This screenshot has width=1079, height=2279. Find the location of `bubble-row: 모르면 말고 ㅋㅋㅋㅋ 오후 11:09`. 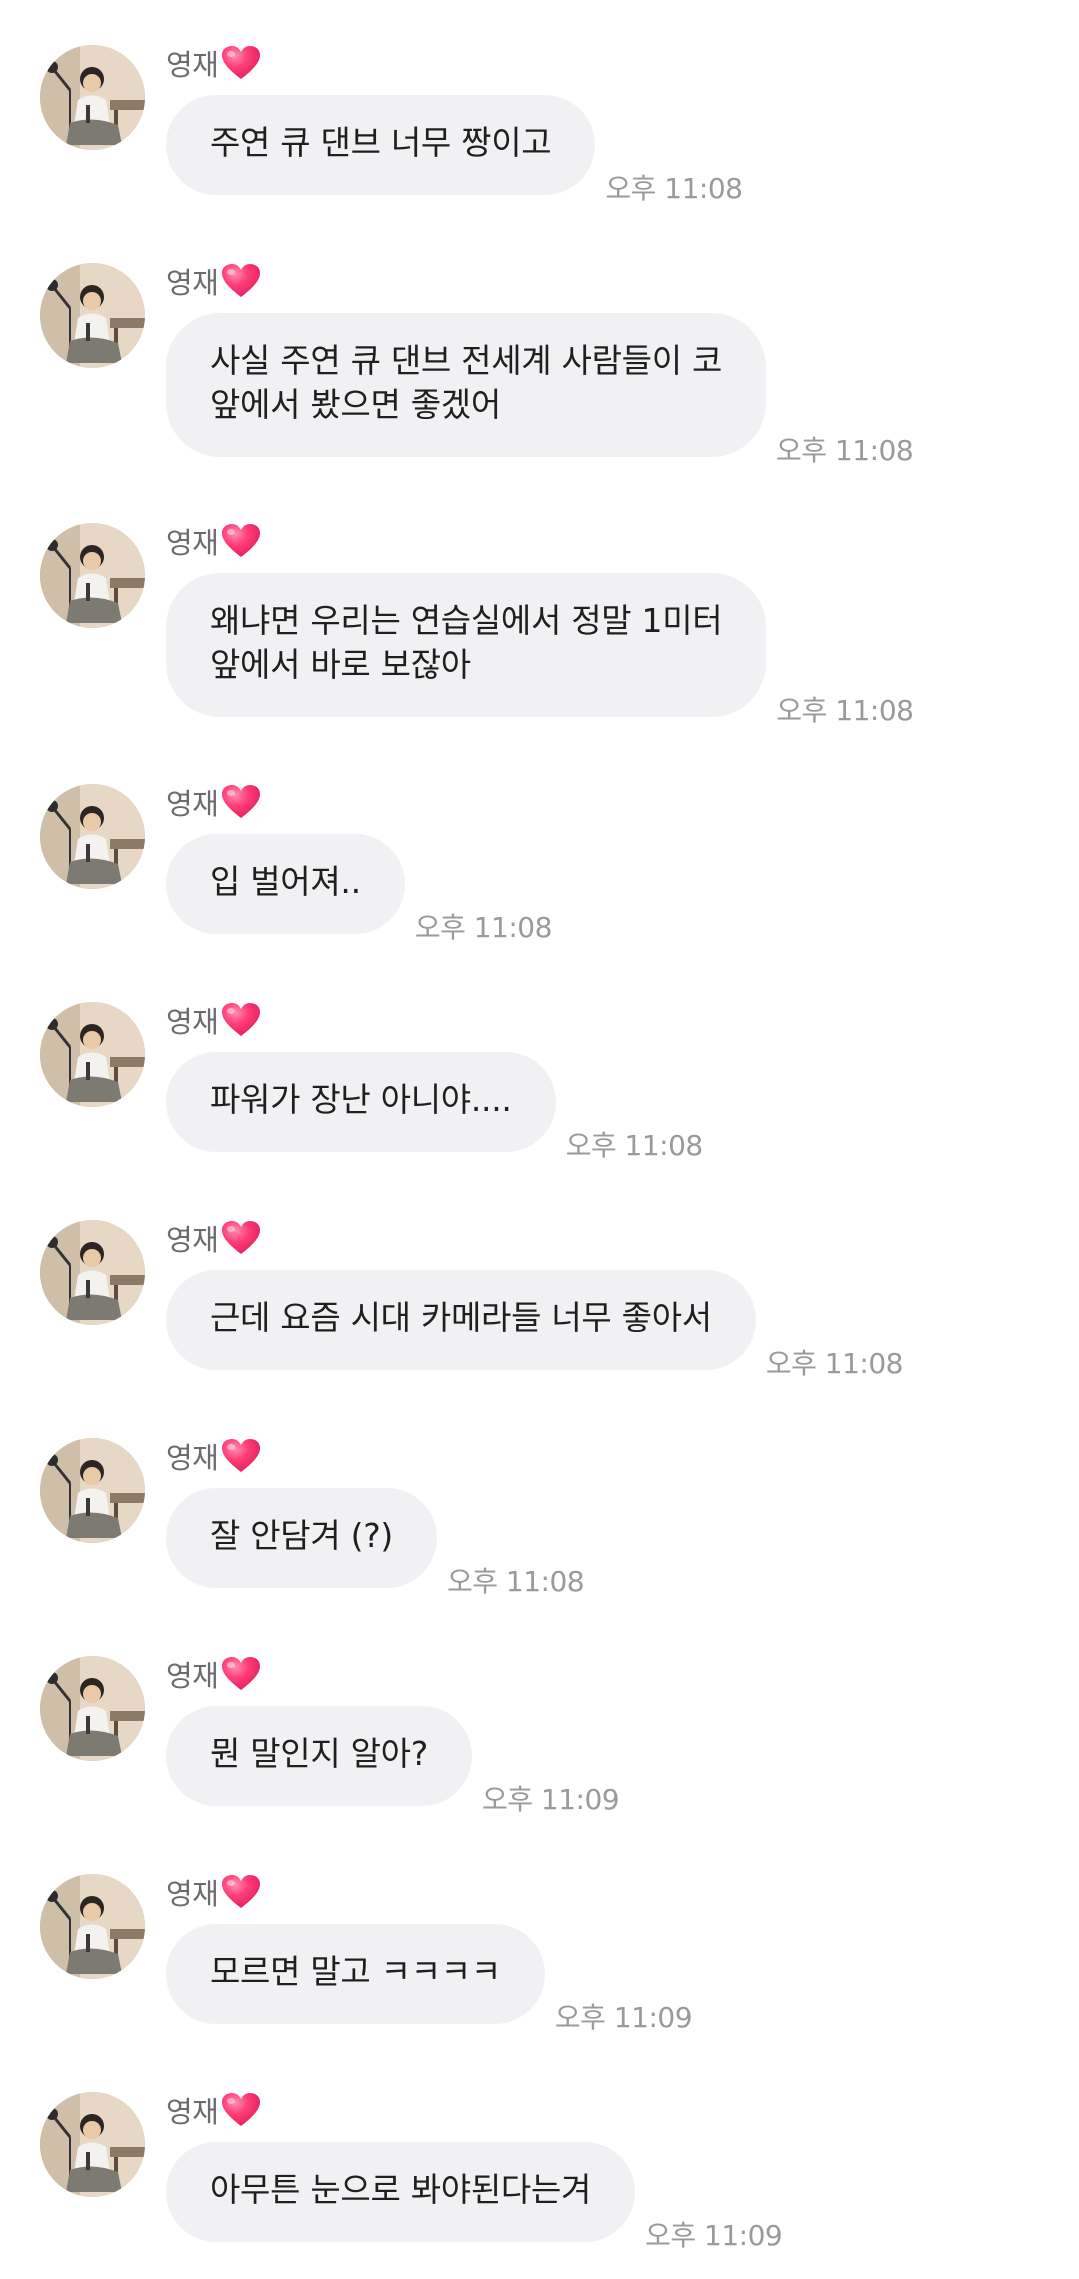

bubble-row: 모르면 말고 ㅋㅋㅋㅋ 오후 11:09 is located at coordinates (429, 1979).